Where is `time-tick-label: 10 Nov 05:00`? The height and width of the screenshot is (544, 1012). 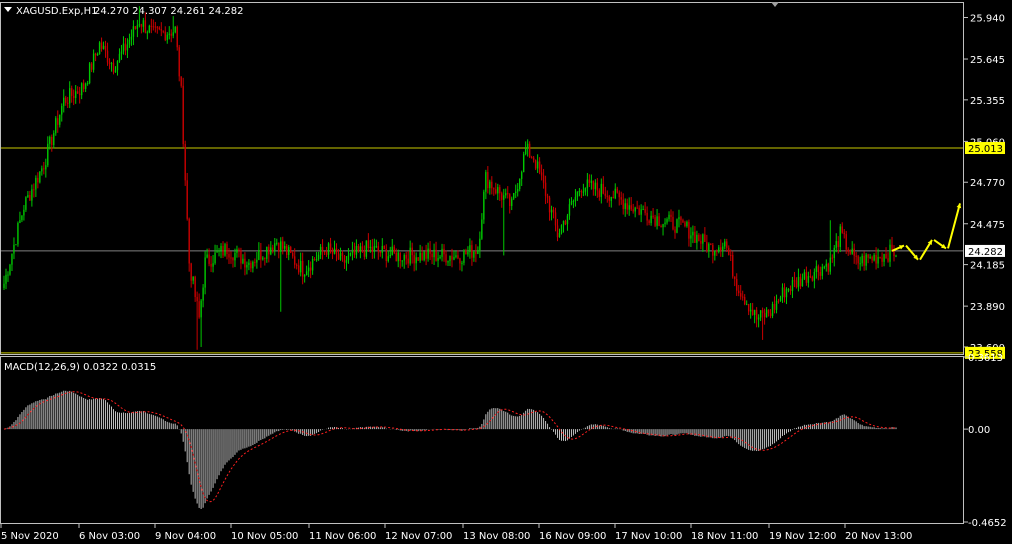 time-tick-label: 10 Nov 05:00 is located at coordinates (264, 536).